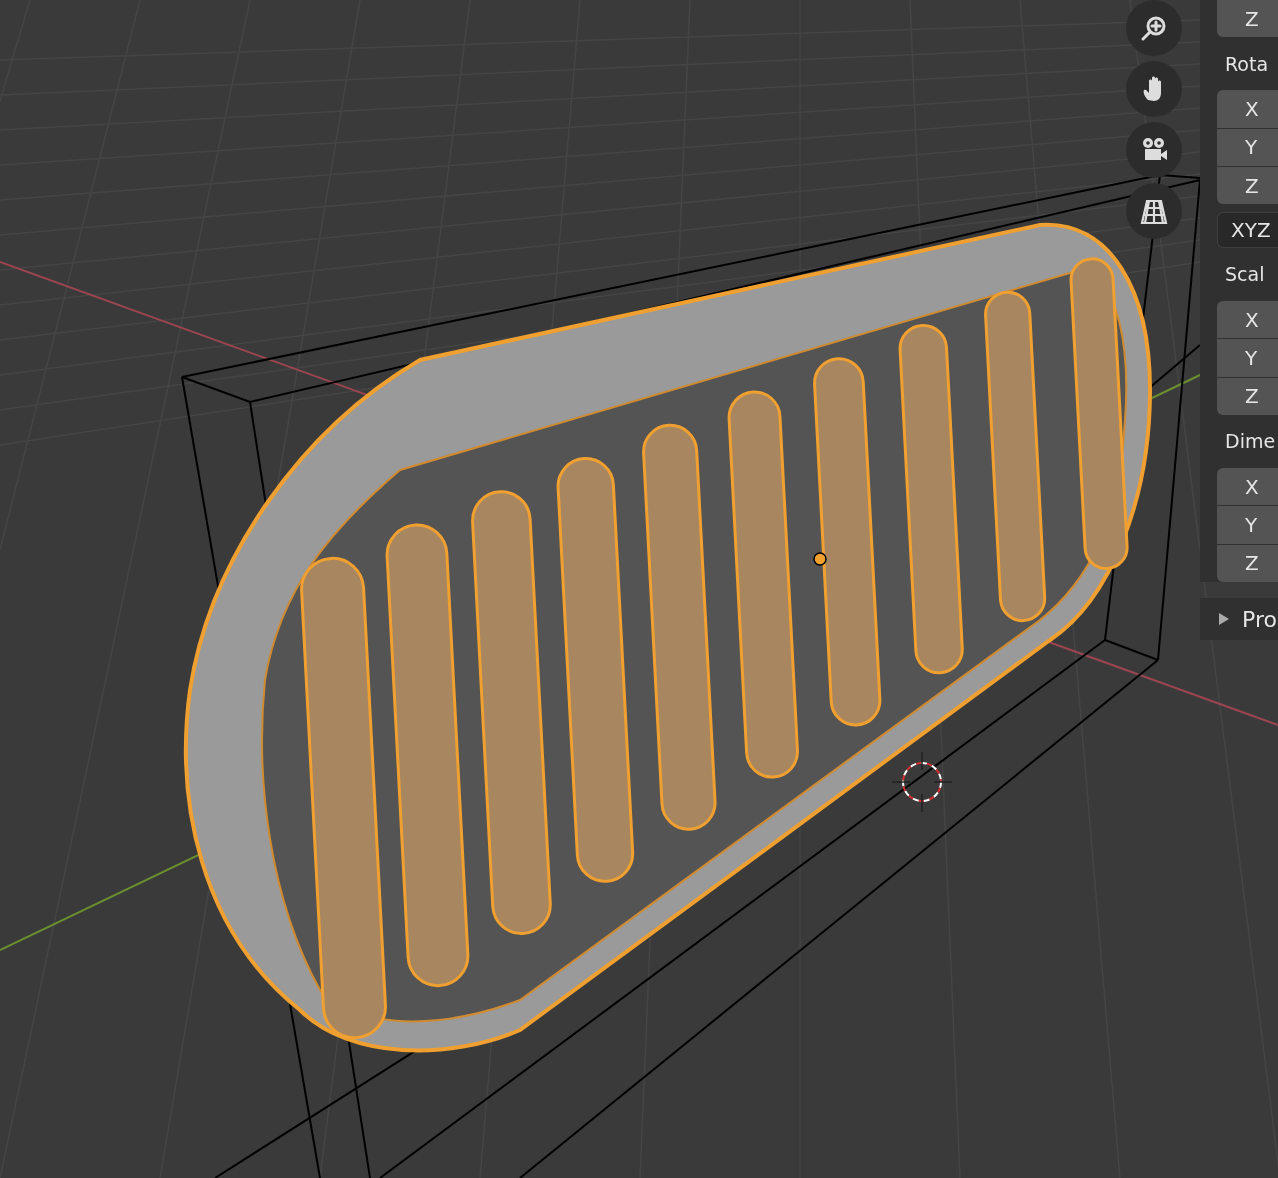 The height and width of the screenshot is (1178, 1278). Describe the element at coordinates (1247, 64) in the screenshot. I see `section-label: Rota` at that location.